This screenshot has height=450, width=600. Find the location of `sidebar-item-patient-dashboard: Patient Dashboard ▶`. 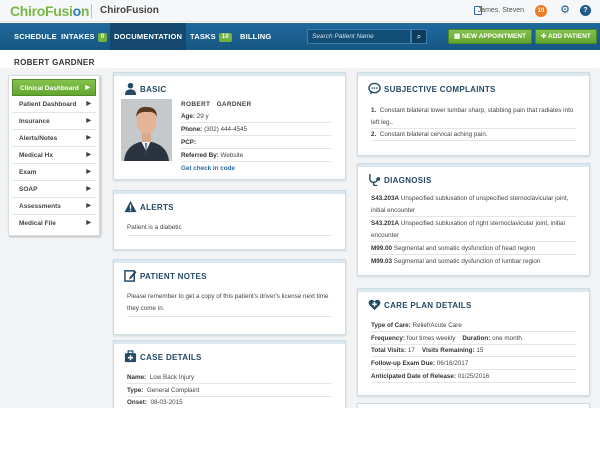

sidebar-item-patient-dashboard: Patient Dashboard ▶ is located at coordinates (54, 104).